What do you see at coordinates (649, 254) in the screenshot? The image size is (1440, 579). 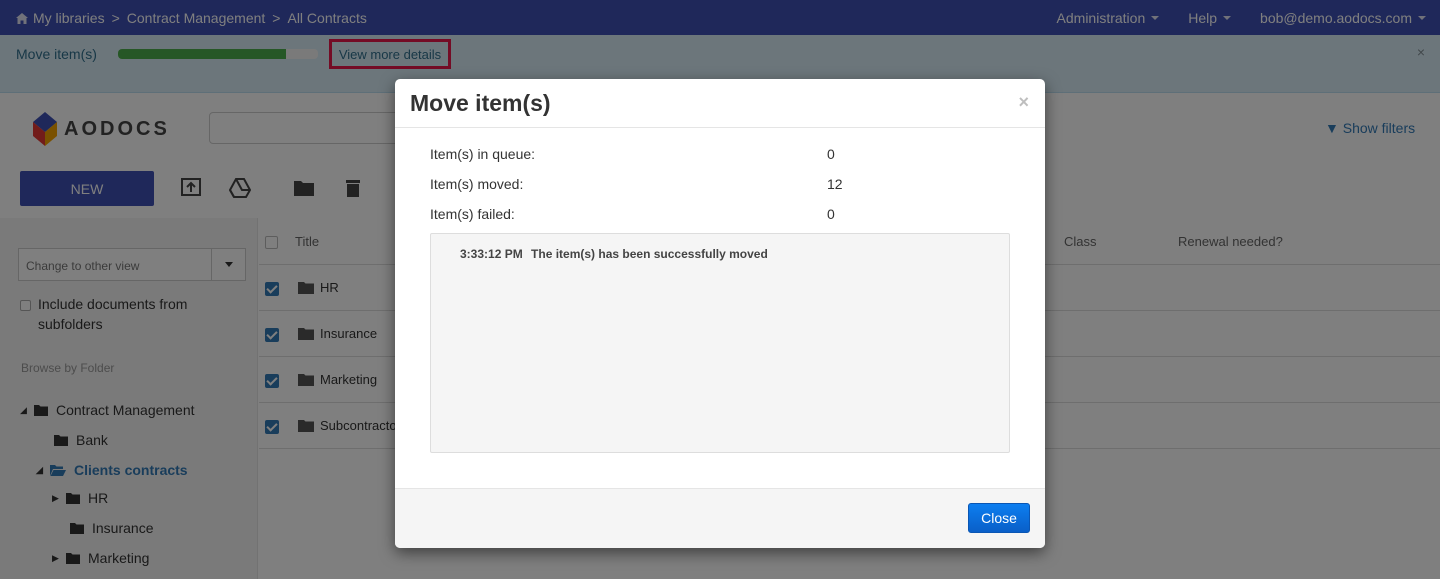 I see `log-message: The item(s) has been successfully moved` at bounding box center [649, 254].